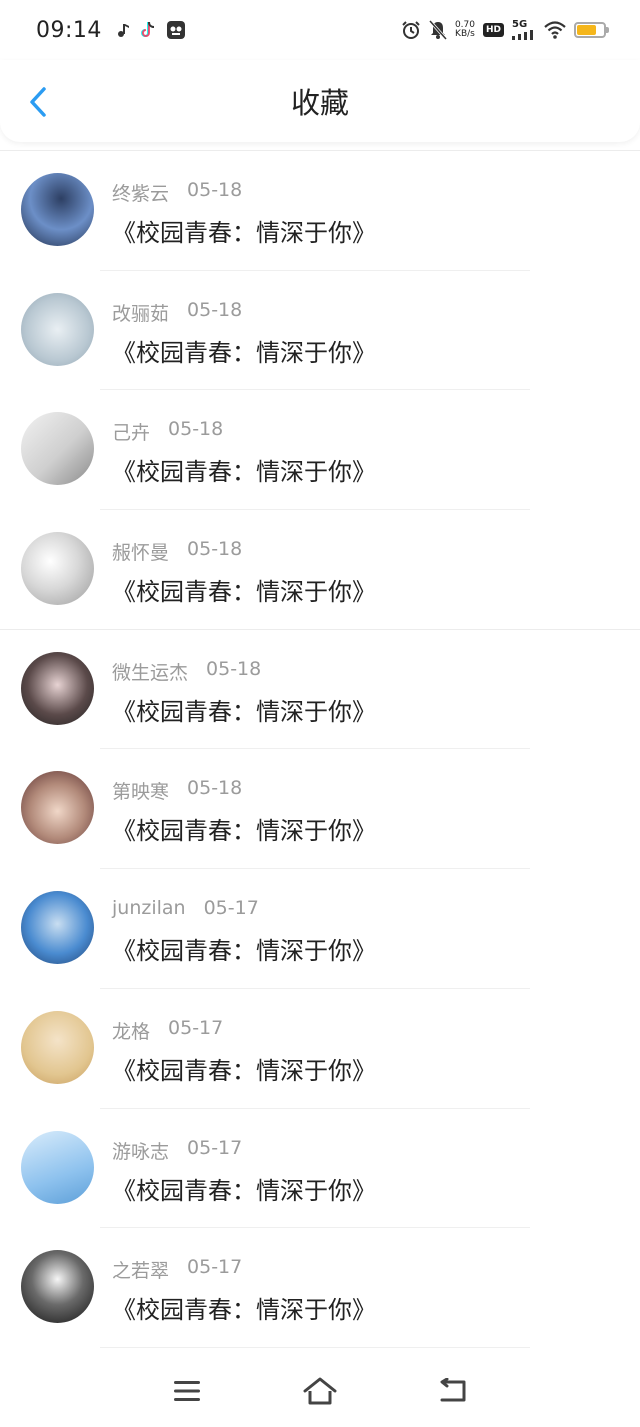 The width and height of the screenshot is (640, 1427). I want to click on favorite-item: 己卉 05-18 《校园青春：情深于你》, so click(320, 450).